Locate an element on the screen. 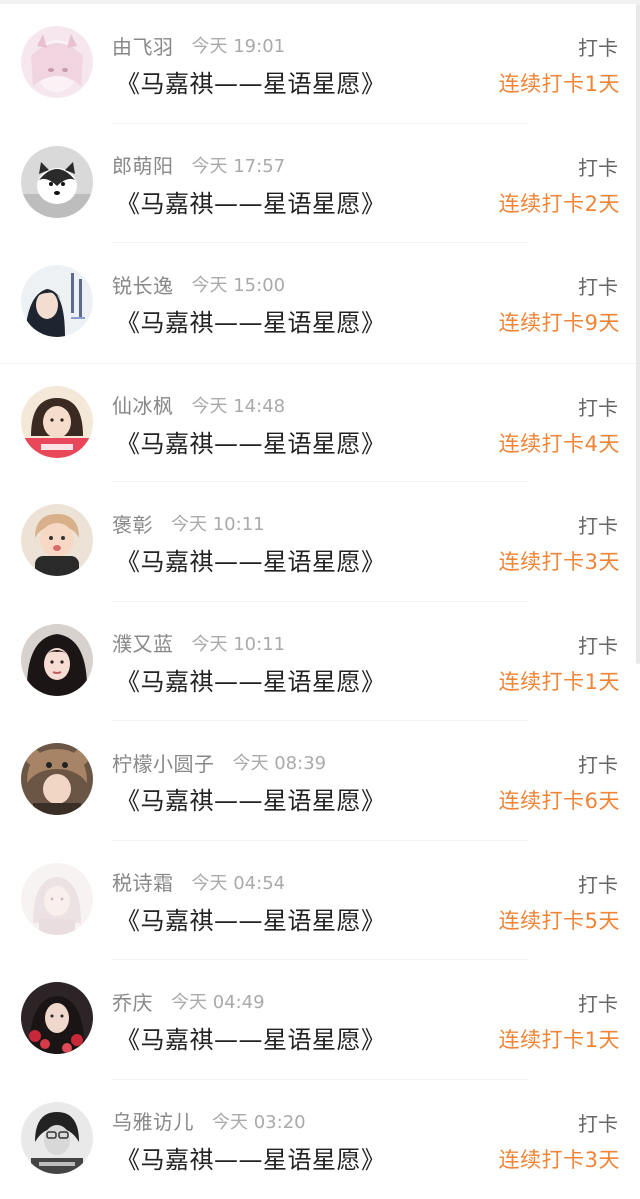  checkin-item: 乔庆 今天 04:49 《马嘉祺——星语星愿》 打卡 连续打卡1天 is located at coordinates (320, 1020).